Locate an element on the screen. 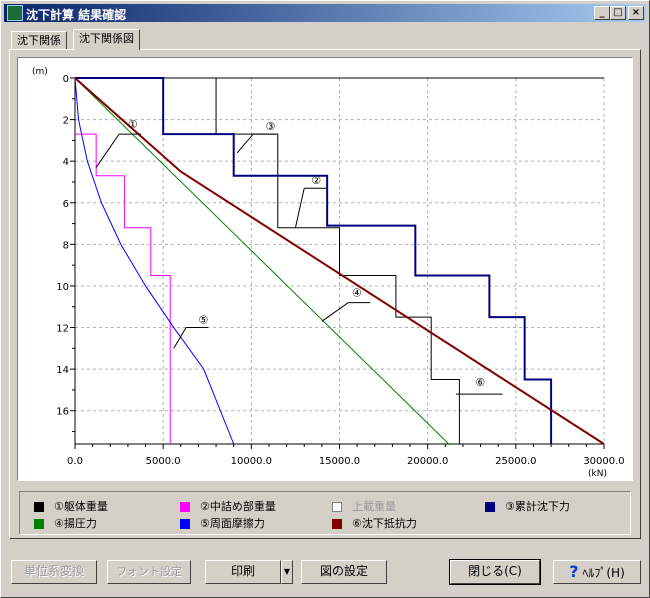 Image resolution: width=650 pixels, height=598 pixels. button-label: 図の設定 is located at coordinates (343, 571).